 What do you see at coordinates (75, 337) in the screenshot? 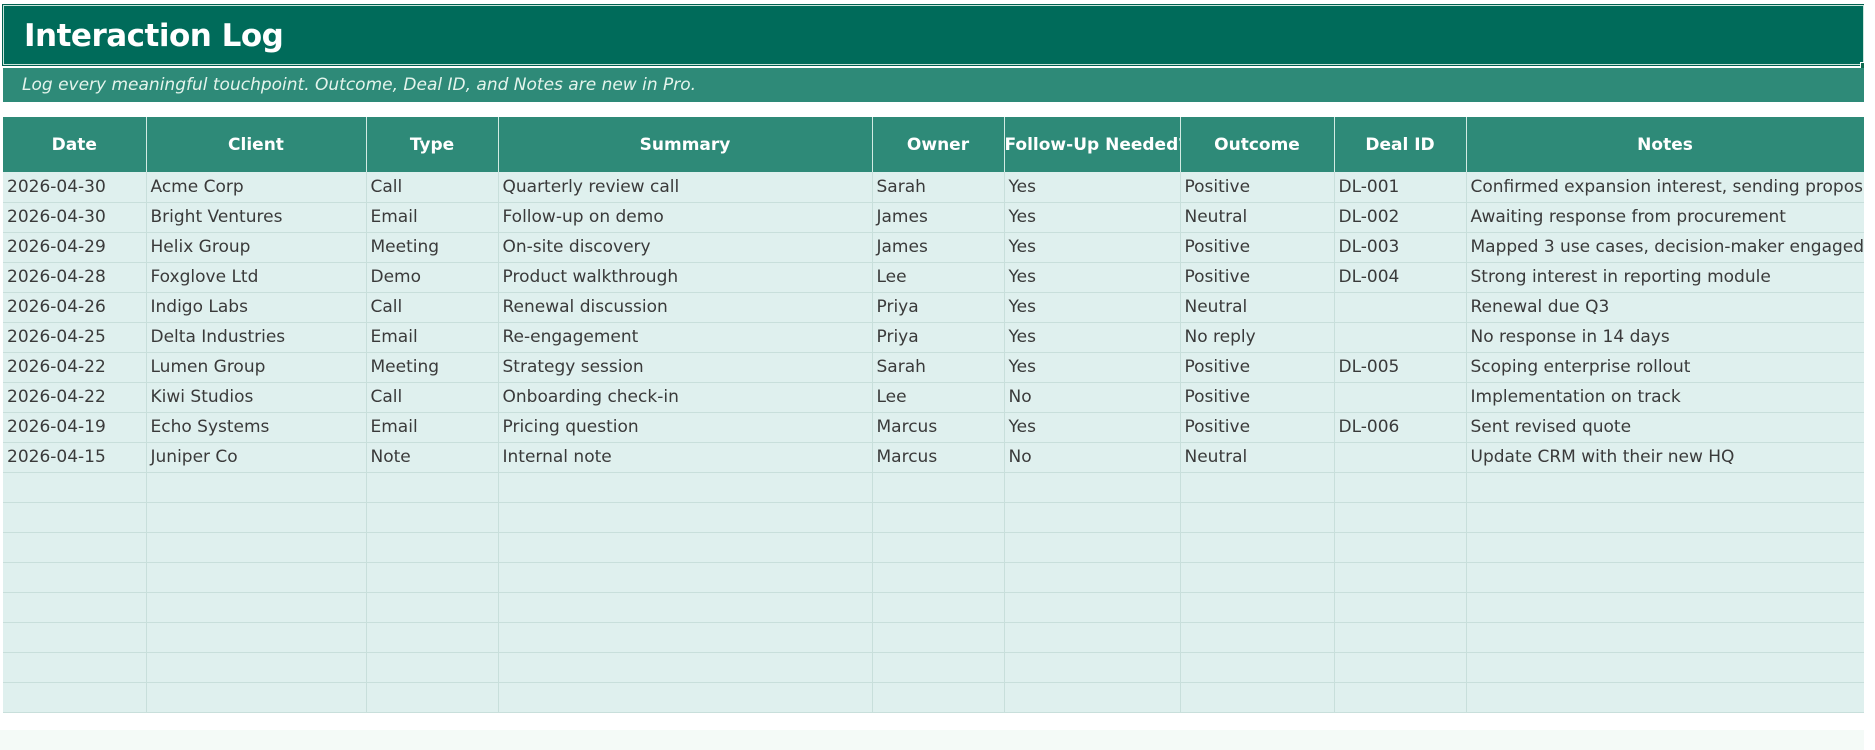
I see `cell-date: 2026-04-25` at bounding box center [75, 337].